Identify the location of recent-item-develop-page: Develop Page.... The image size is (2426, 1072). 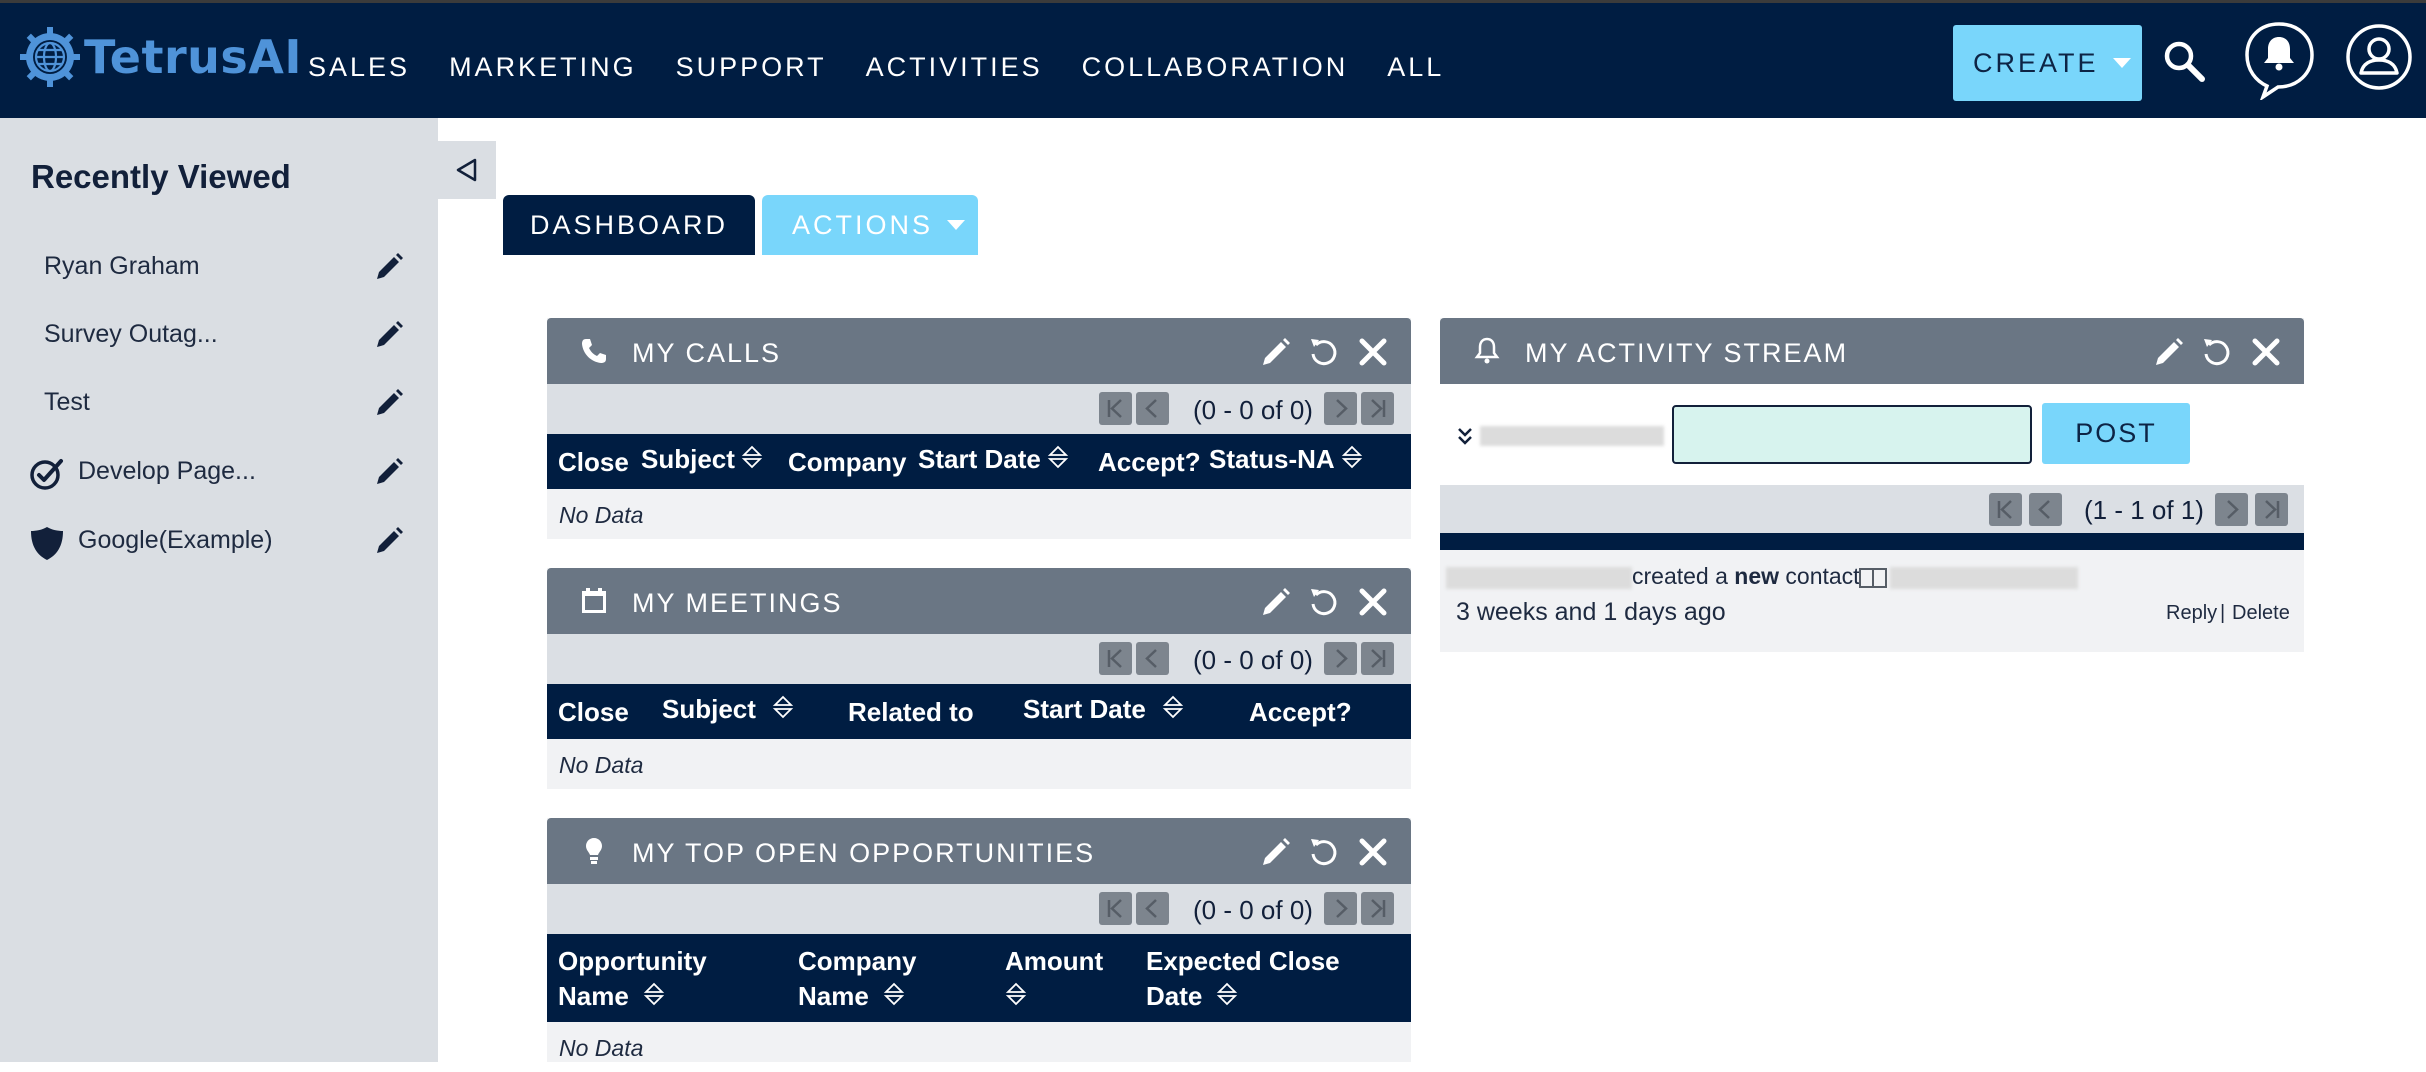
(219, 473).